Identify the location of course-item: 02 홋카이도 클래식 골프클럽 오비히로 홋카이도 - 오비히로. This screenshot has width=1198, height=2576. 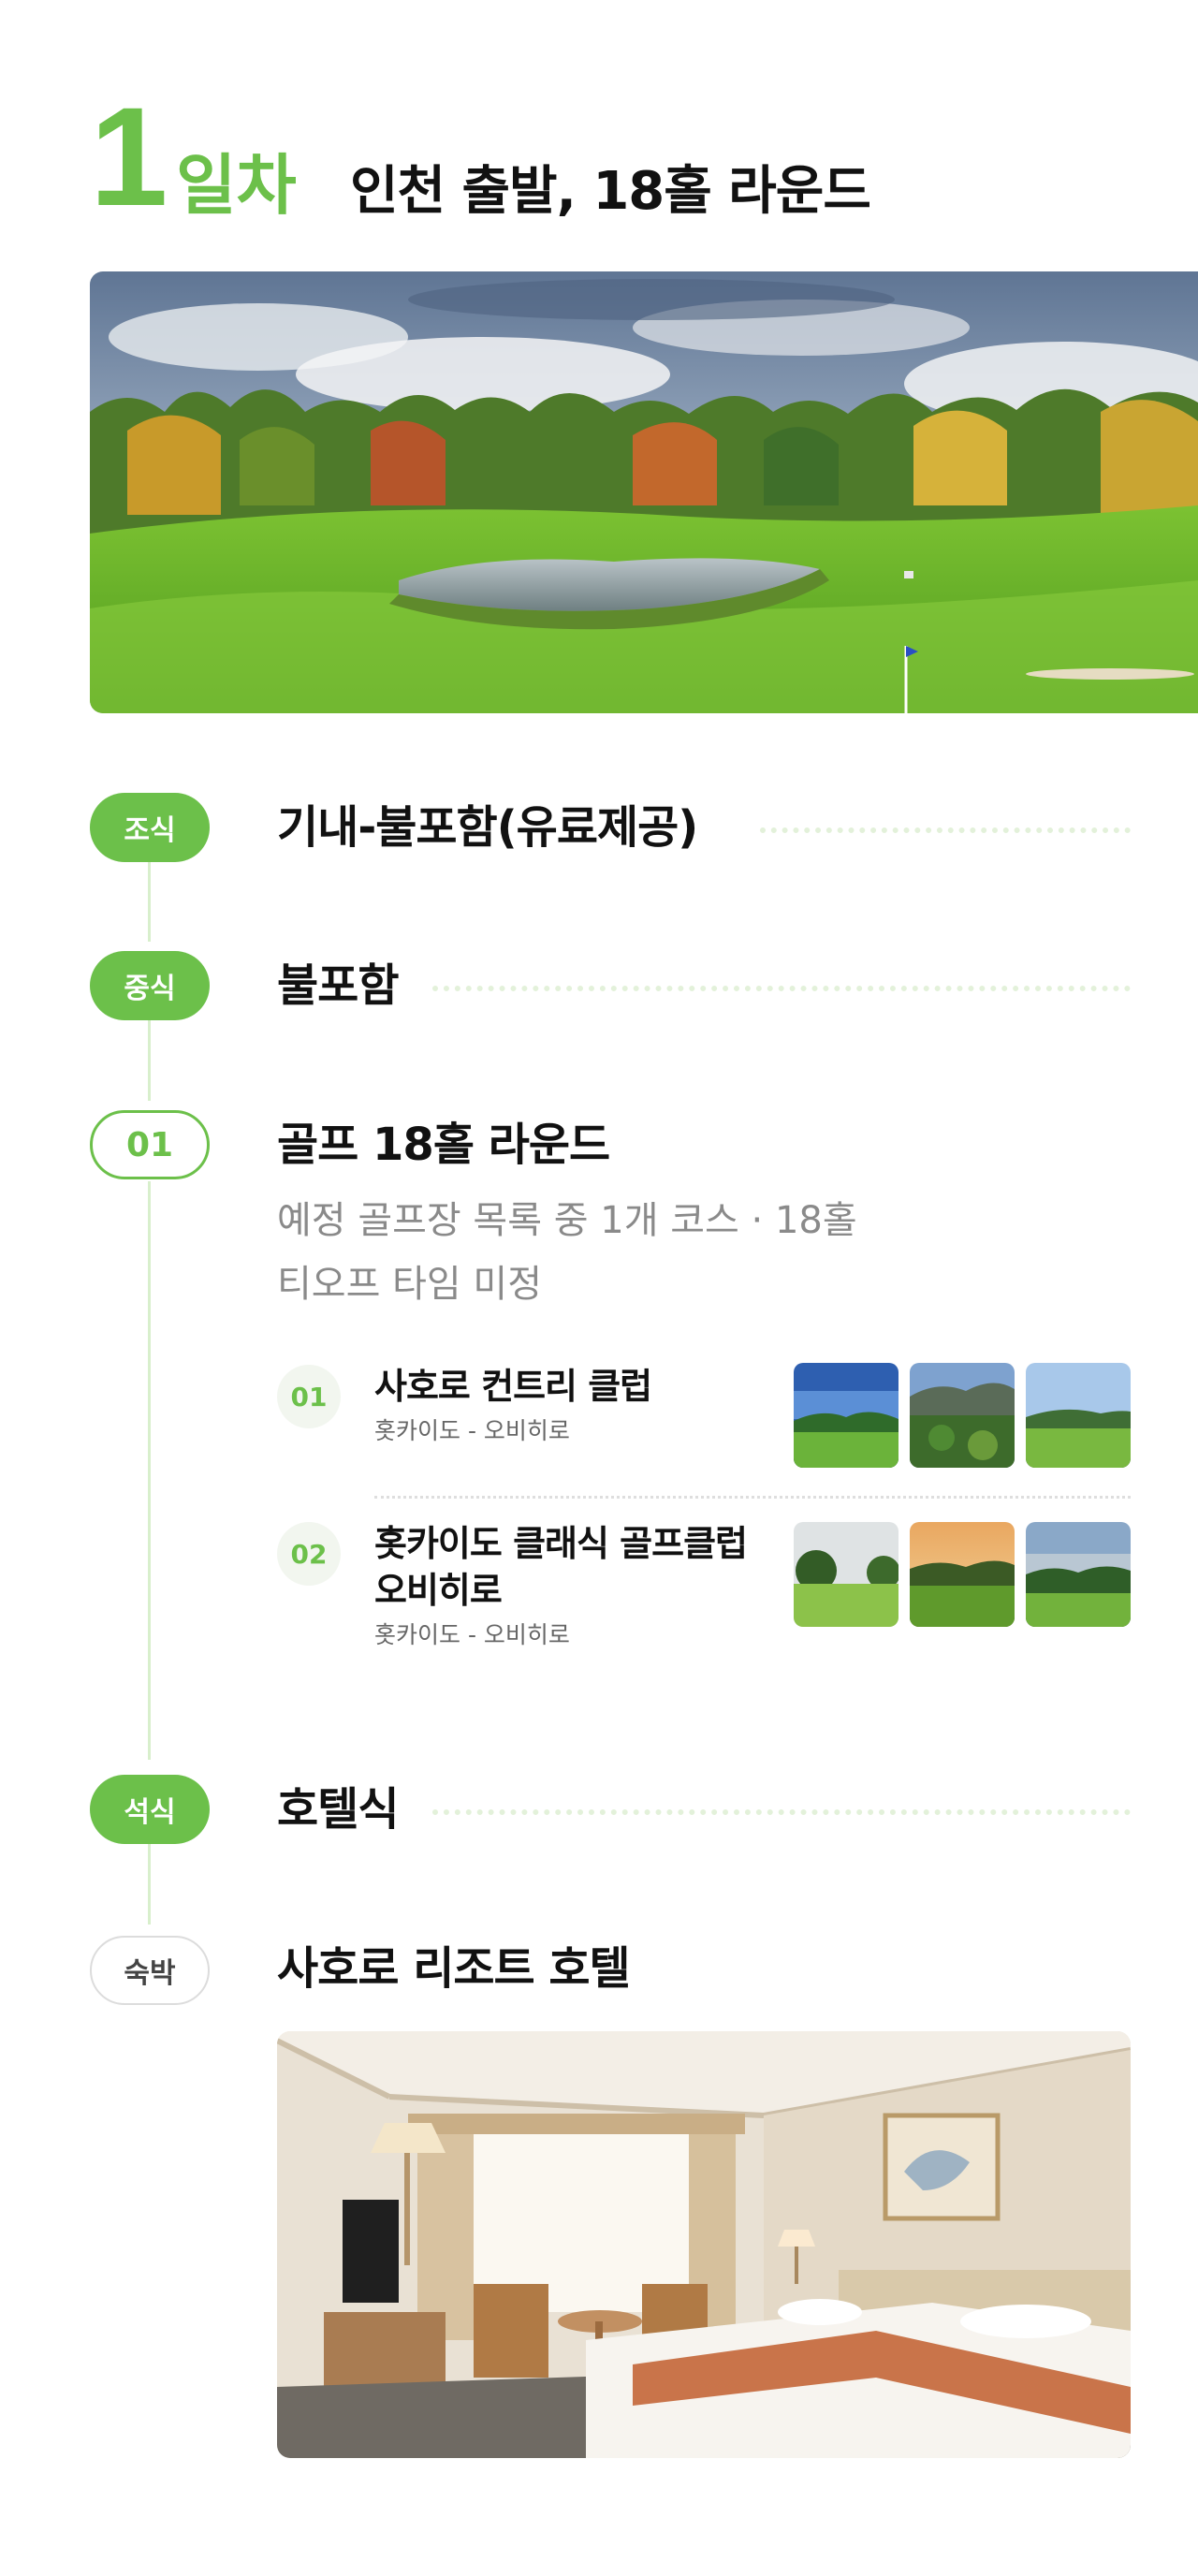
(704, 1590).